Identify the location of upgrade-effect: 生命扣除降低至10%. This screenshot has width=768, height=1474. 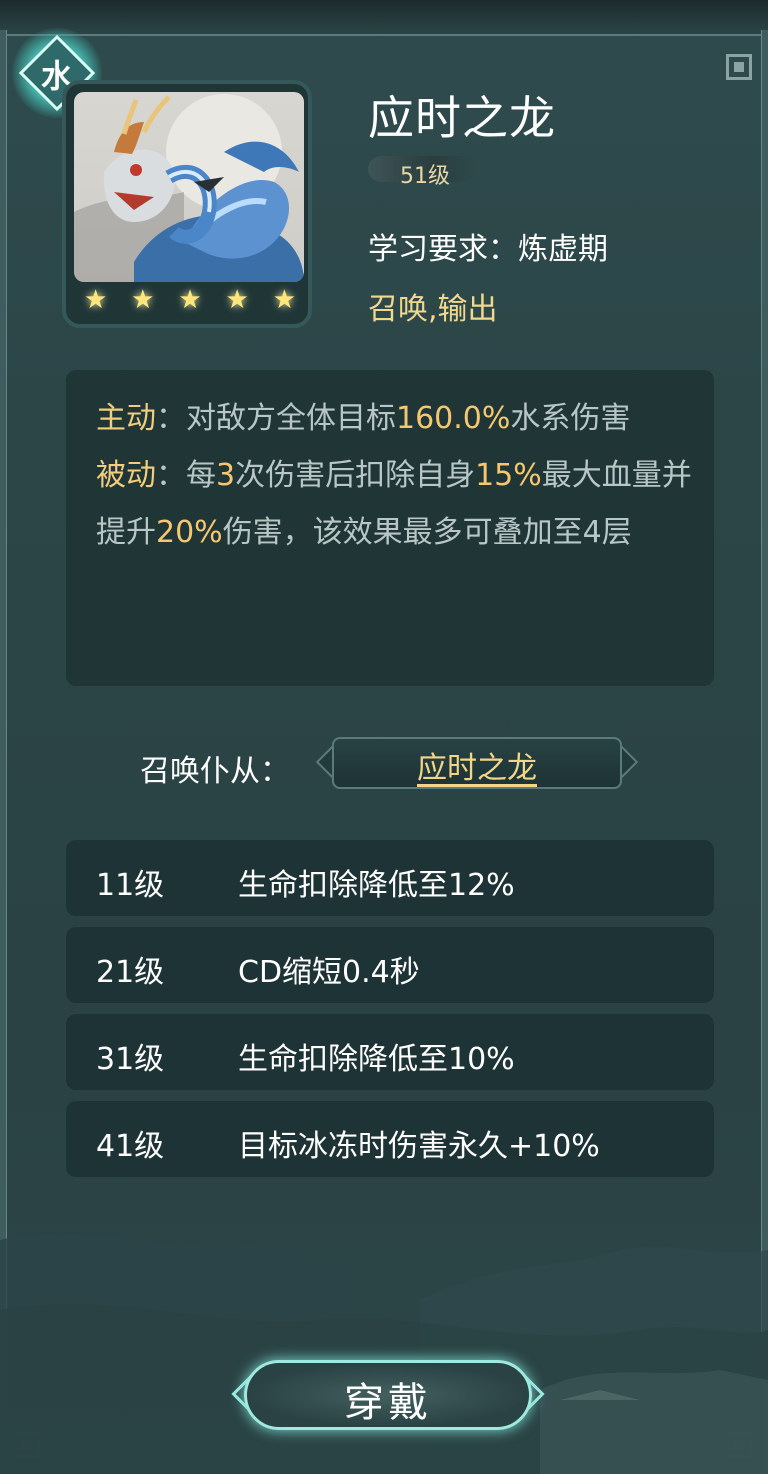
(376, 1059).